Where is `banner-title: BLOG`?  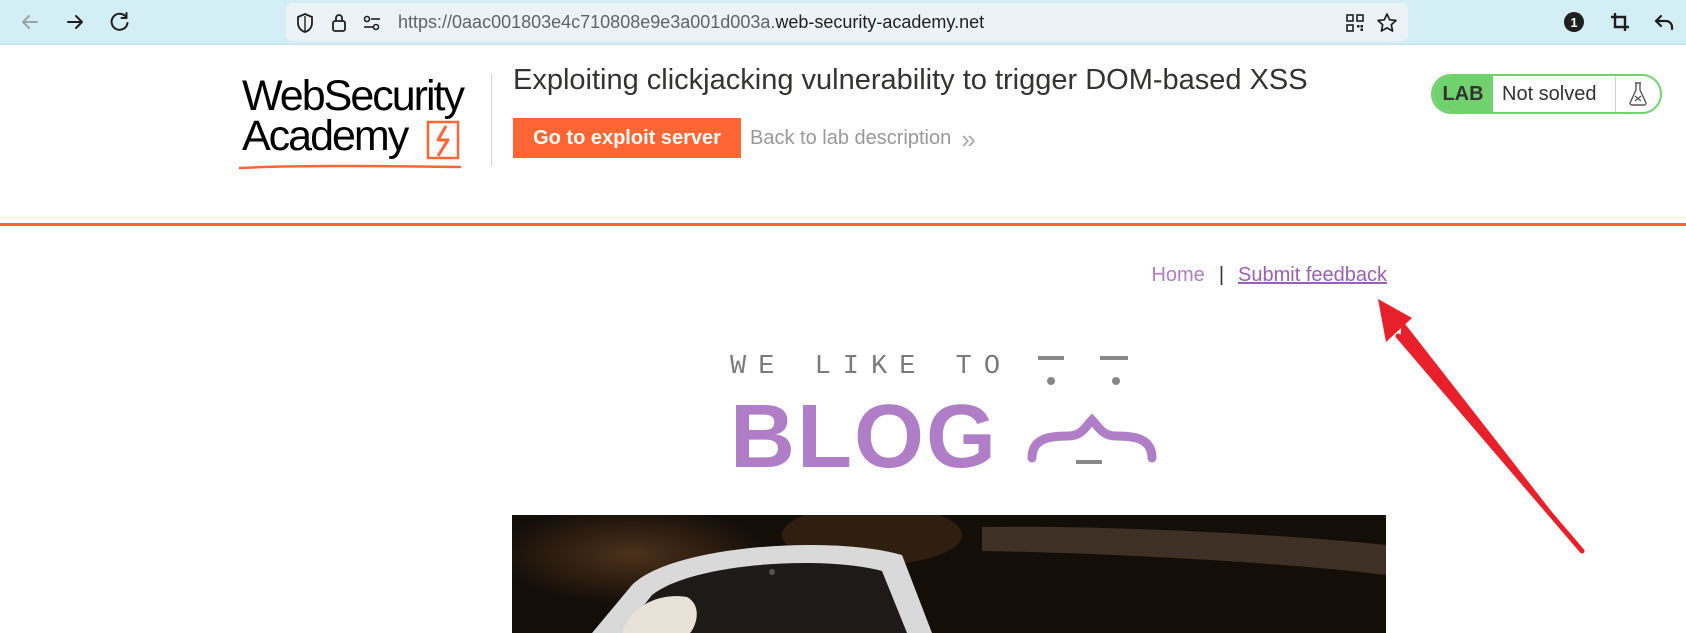
banner-title: BLOG is located at coordinates (864, 437).